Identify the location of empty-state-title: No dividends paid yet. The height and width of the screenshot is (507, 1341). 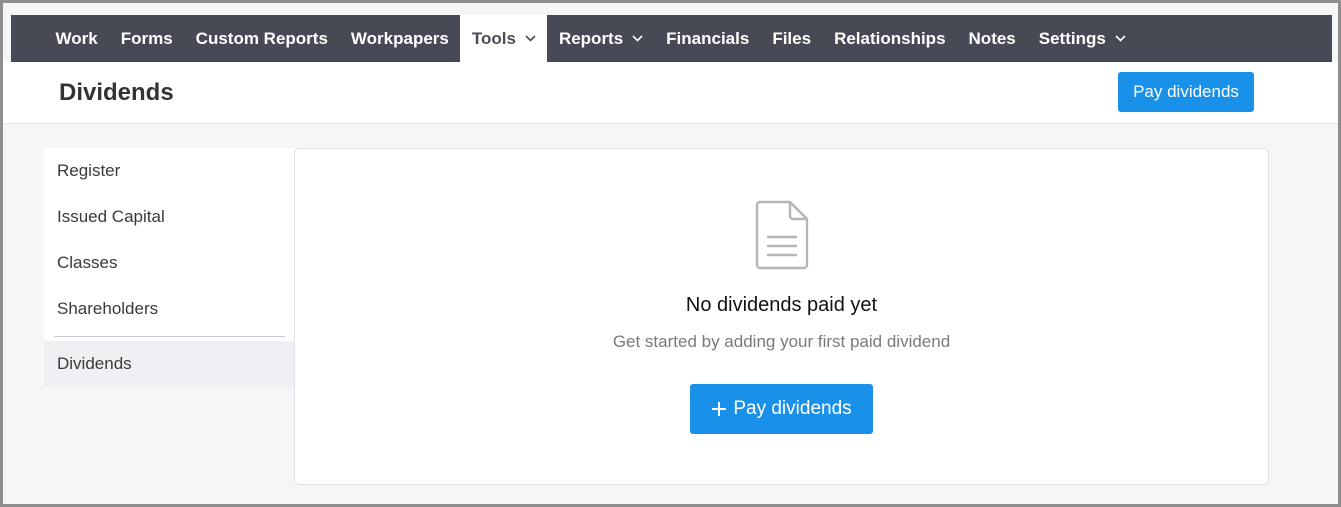
(781, 305).